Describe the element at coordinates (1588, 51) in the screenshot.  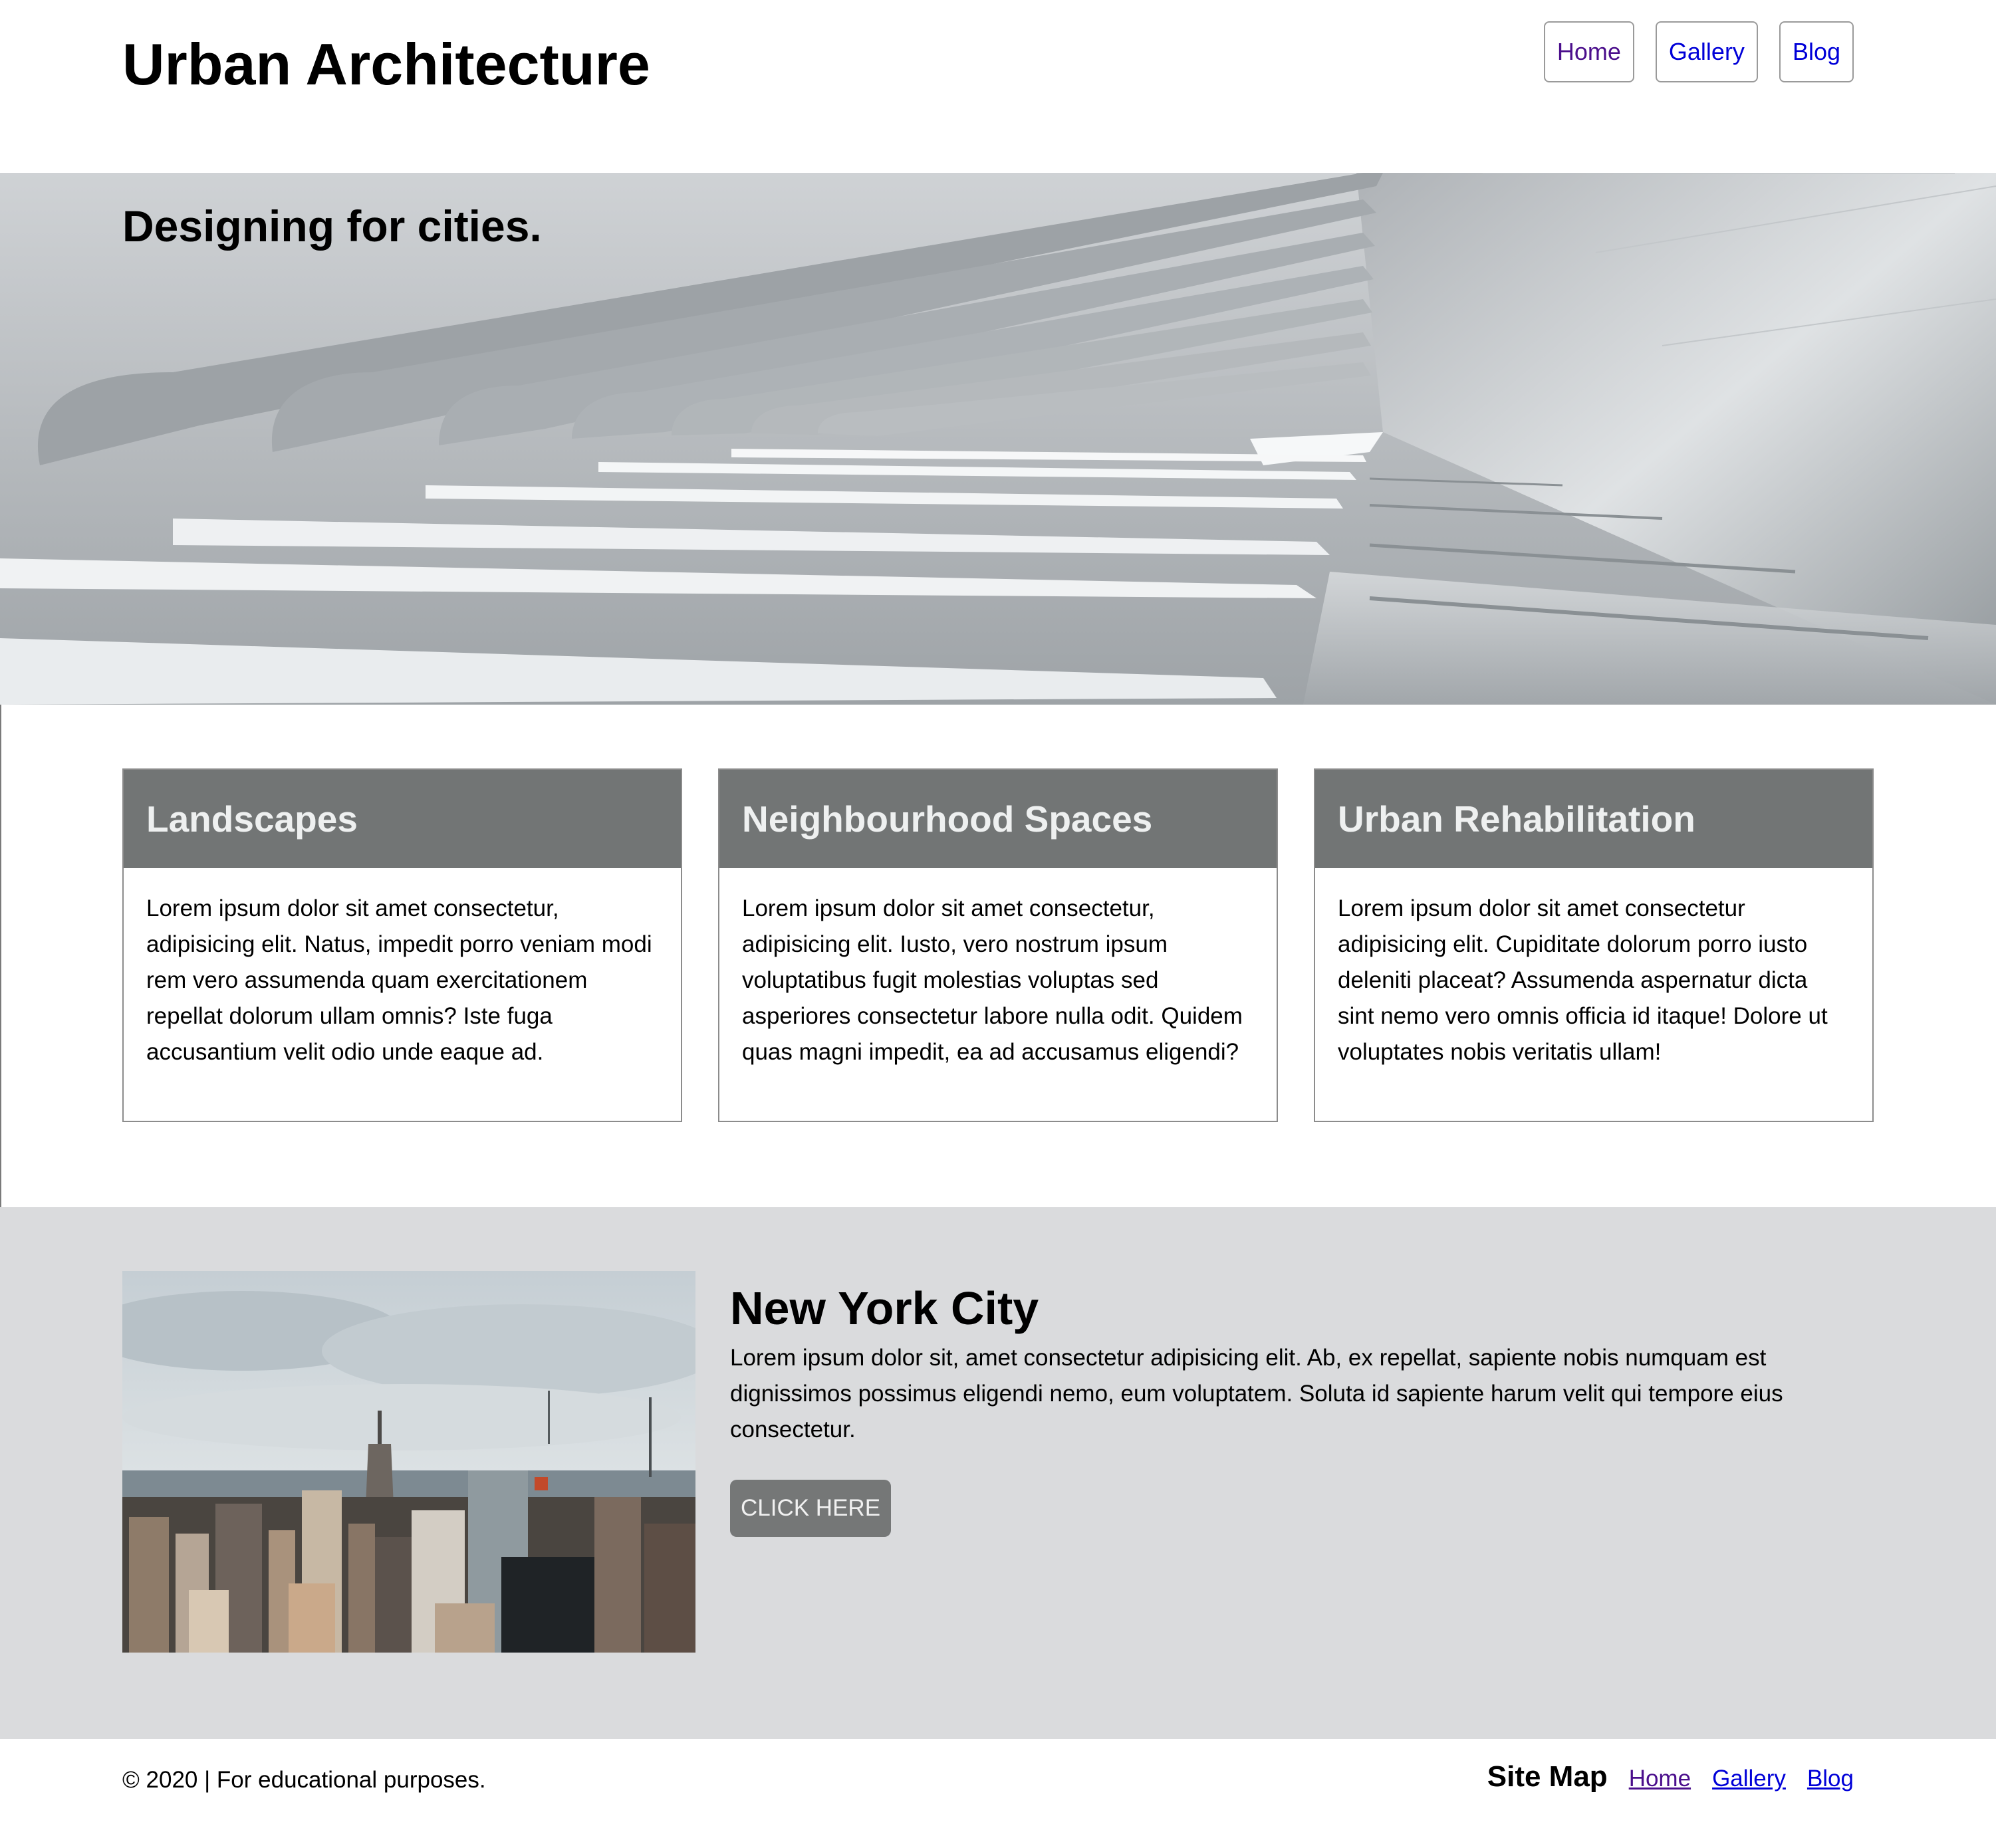
I see `nav-home-button: Home` at that location.